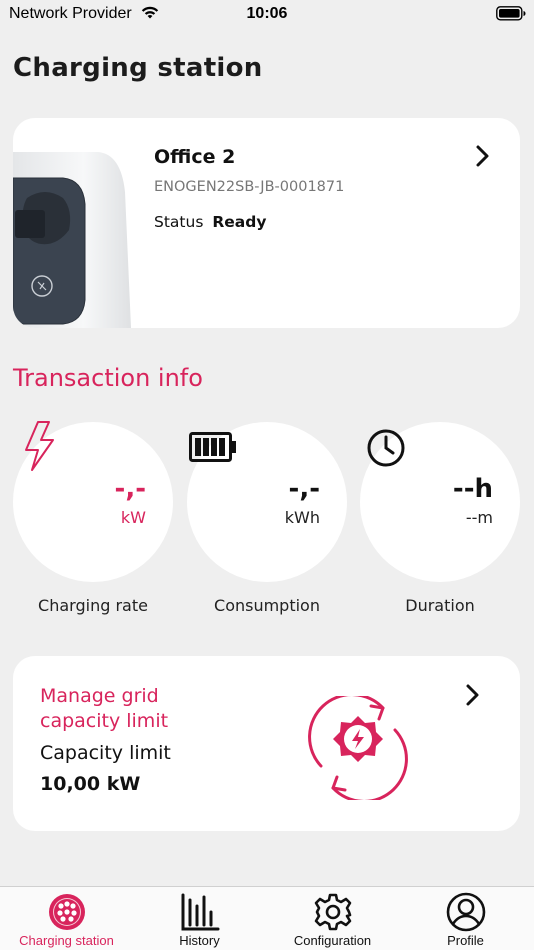  What do you see at coordinates (332, 940) in the screenshot?
I see `tab-label: Configuration` at bounding box center [332, 940].